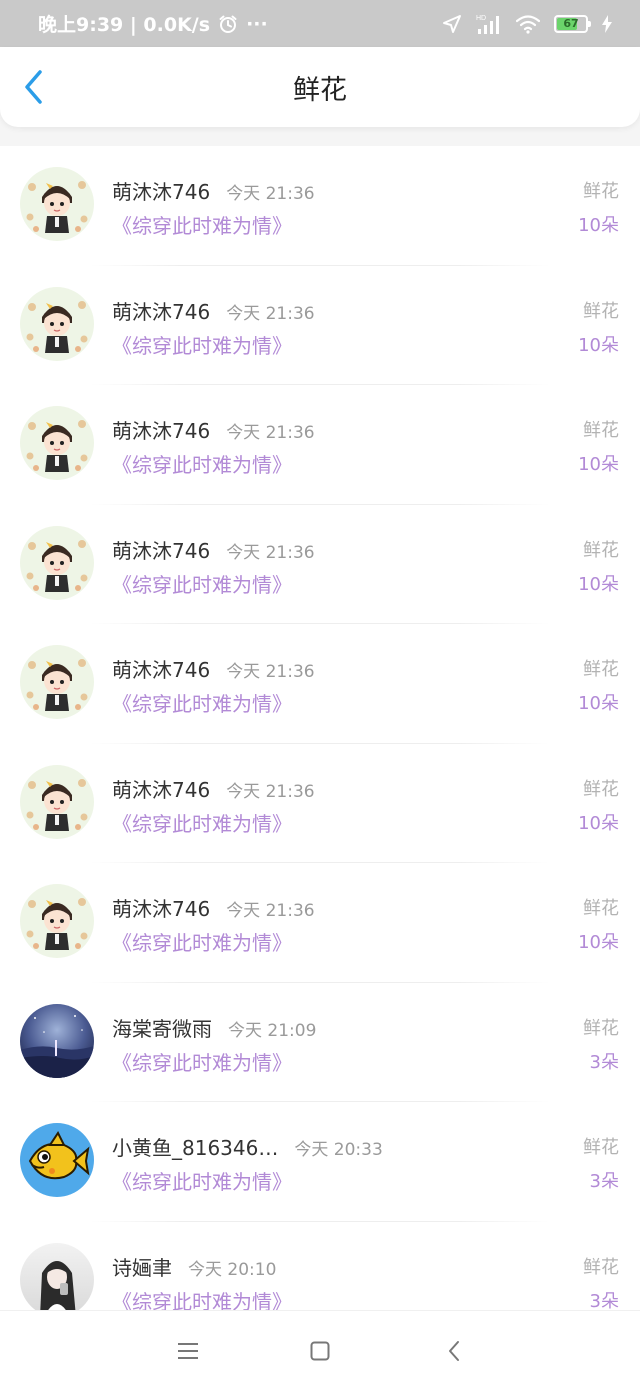 The width and height of the screenshot is (640, 1387). I want to click on back-triangle-icon, so click(454, 1351).